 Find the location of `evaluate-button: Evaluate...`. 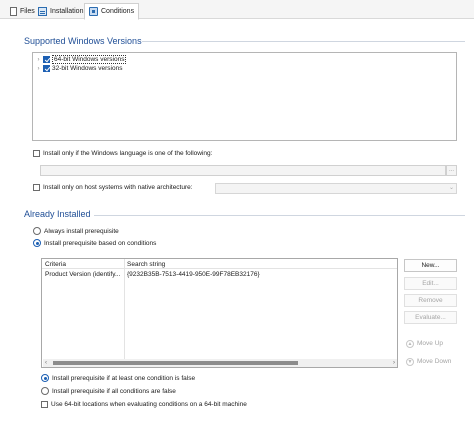

evaluate-button: Evaluate... is located at coordinates (430, 317).